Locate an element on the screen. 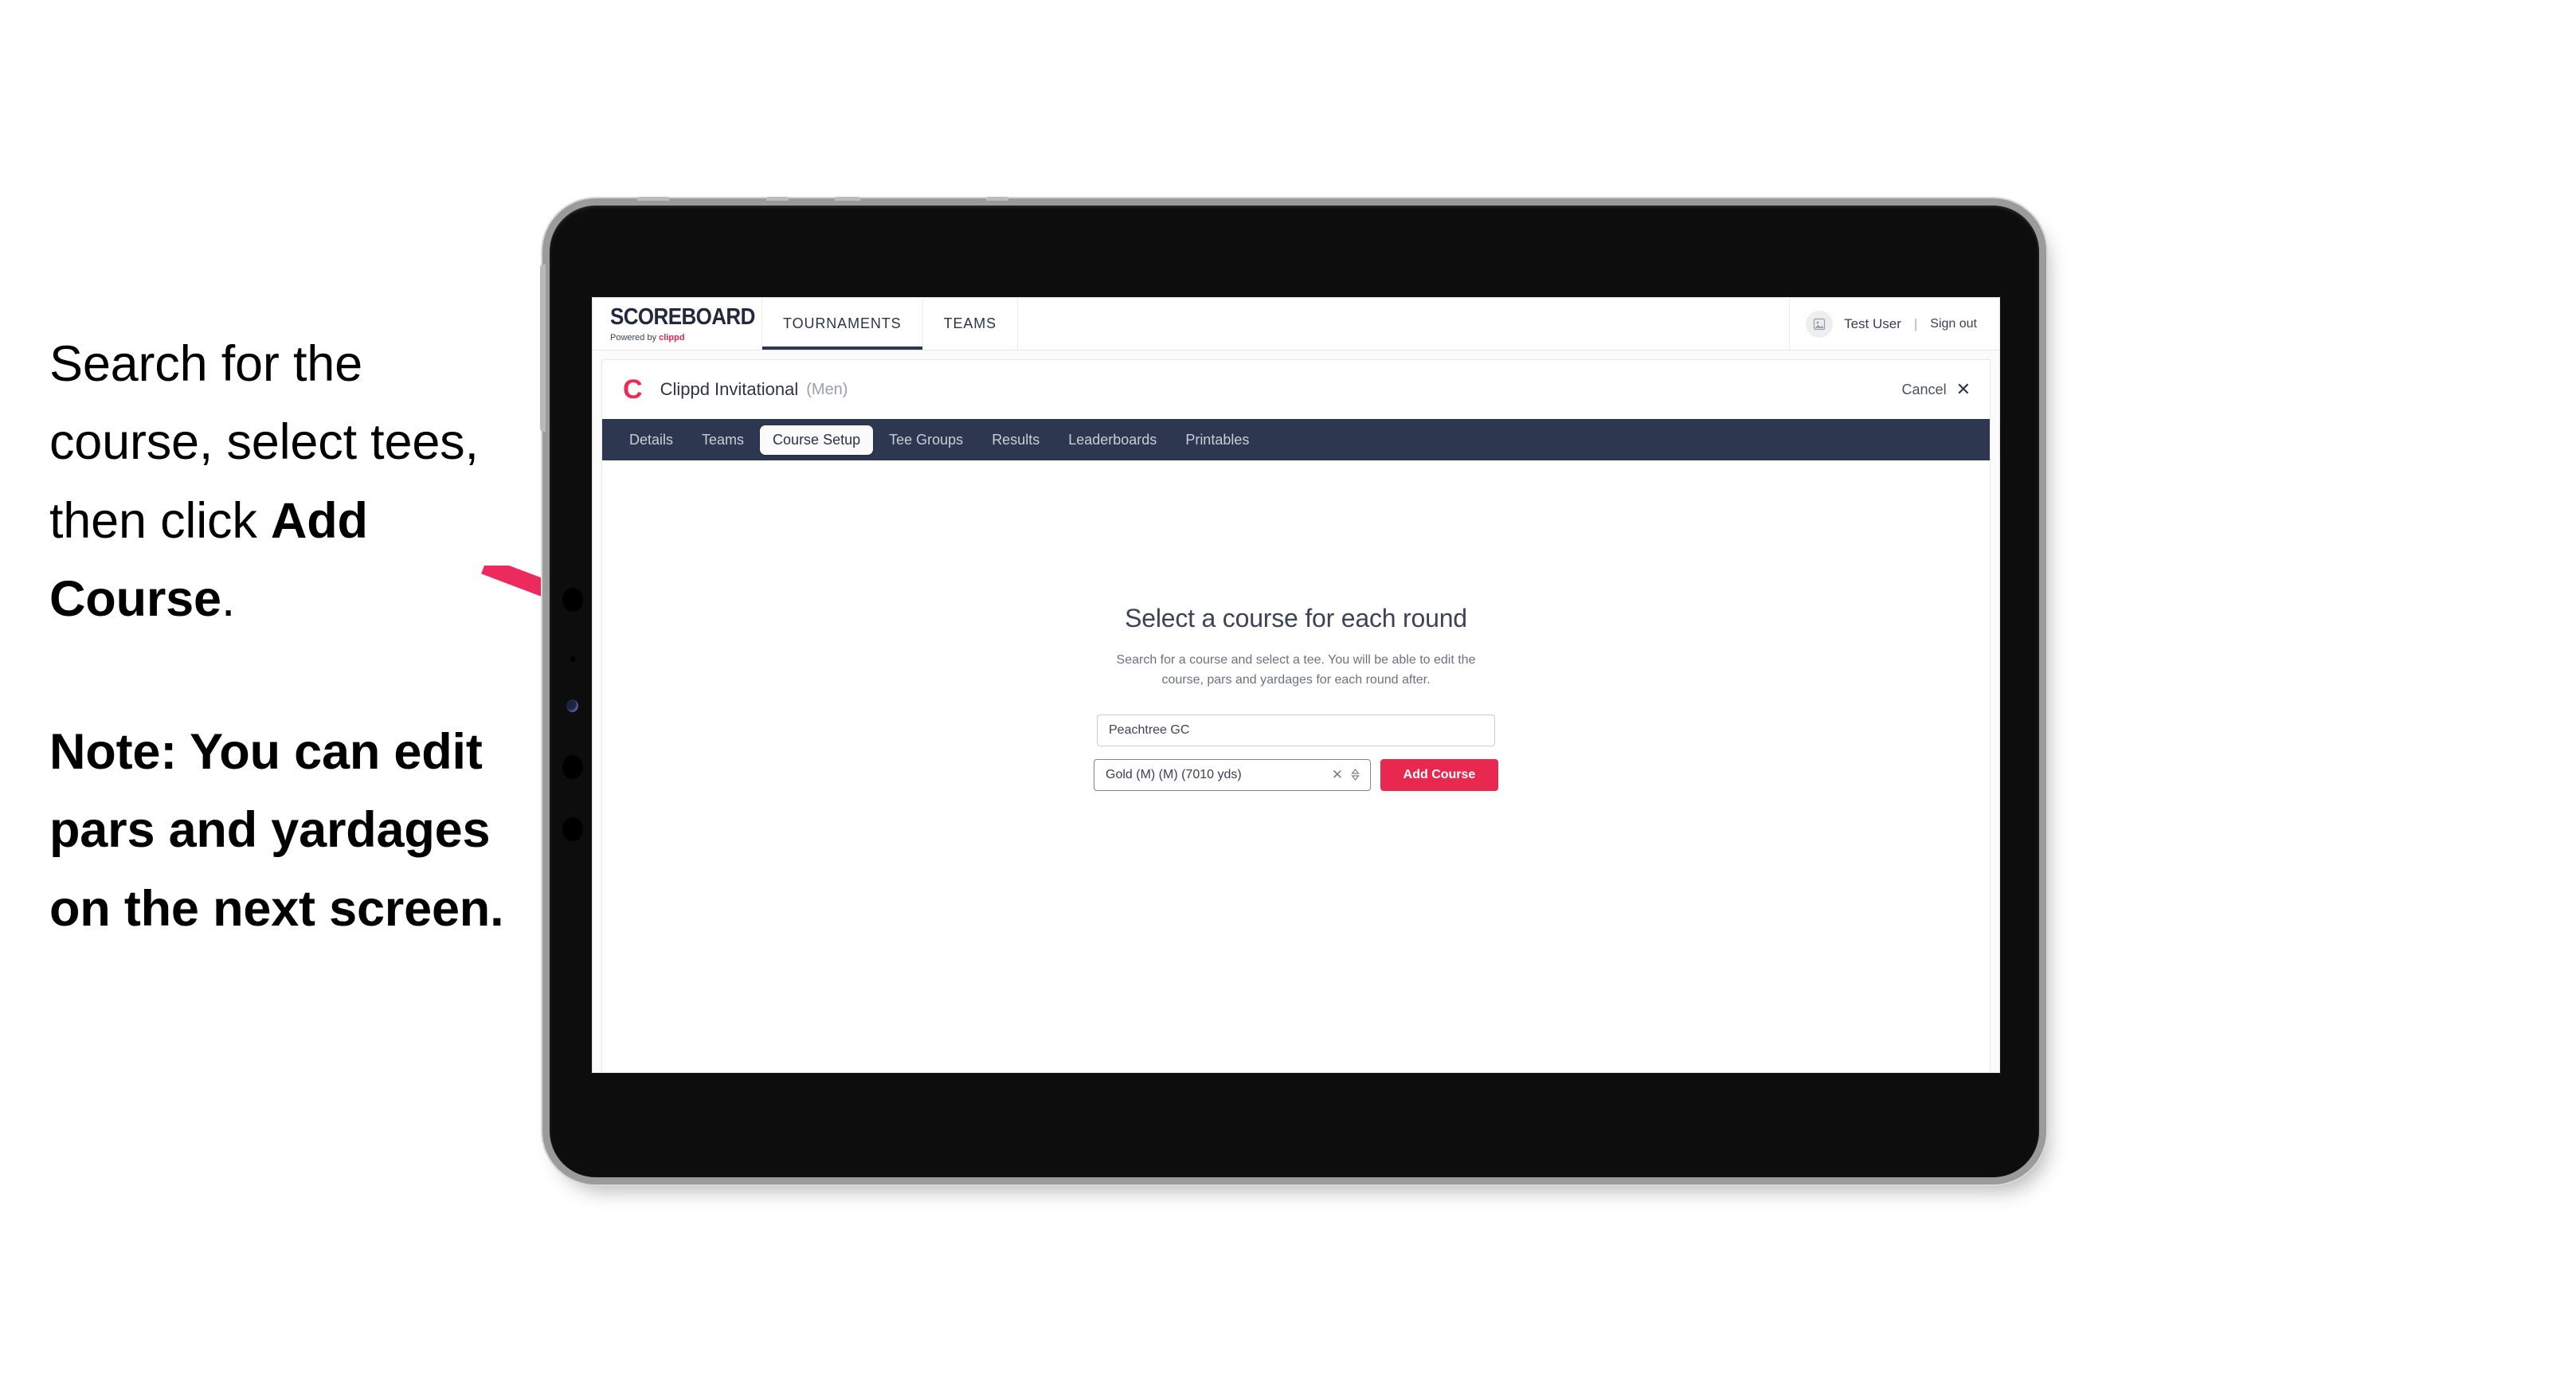 The height and width of the screenshot is (1386, 2576). tournament-header-row: C Clippd Invitational (Men) Cancel ✕ is located at coordinates (1296, 389).